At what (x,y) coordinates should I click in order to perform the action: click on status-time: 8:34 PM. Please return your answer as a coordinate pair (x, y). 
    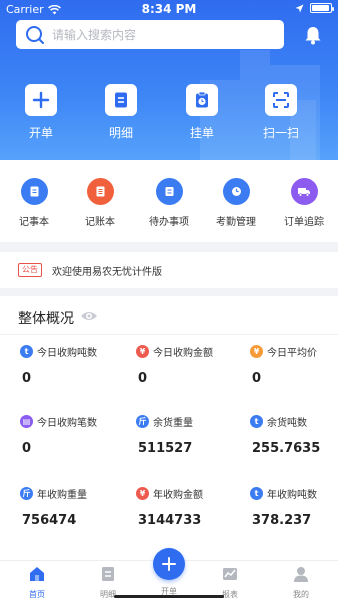
    Looking at the image, I should click on (169, 9).